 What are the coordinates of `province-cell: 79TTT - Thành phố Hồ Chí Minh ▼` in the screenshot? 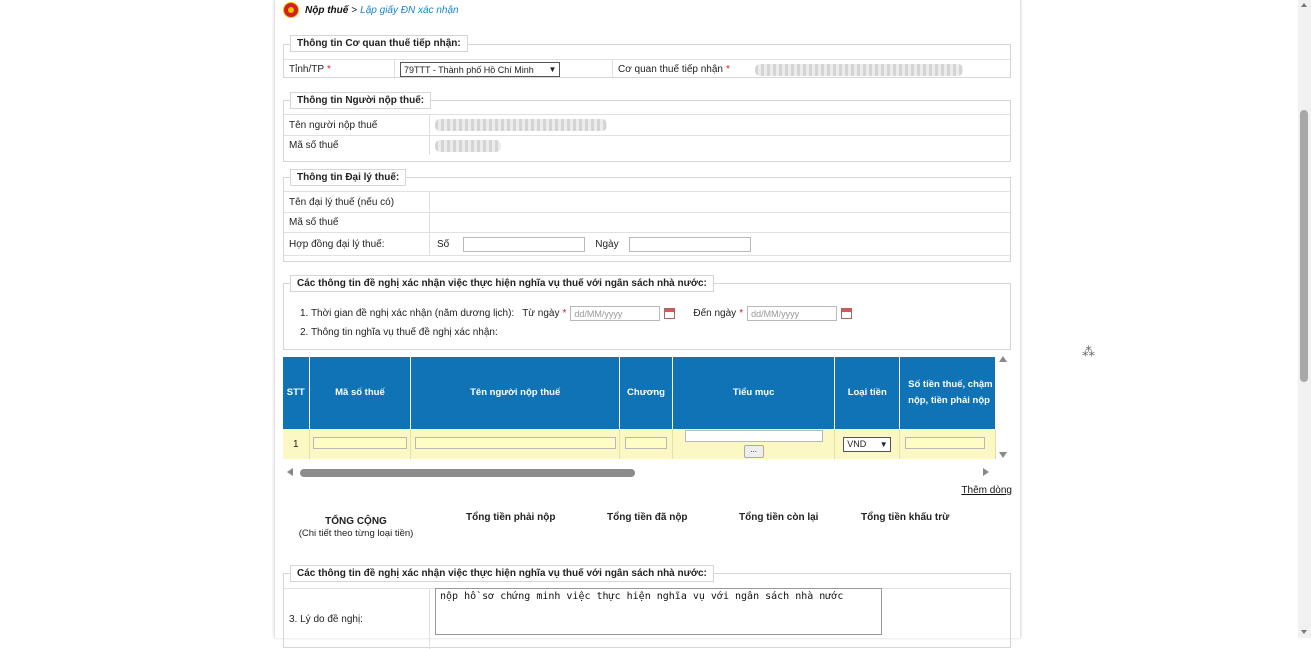 It's located at (504, 69).